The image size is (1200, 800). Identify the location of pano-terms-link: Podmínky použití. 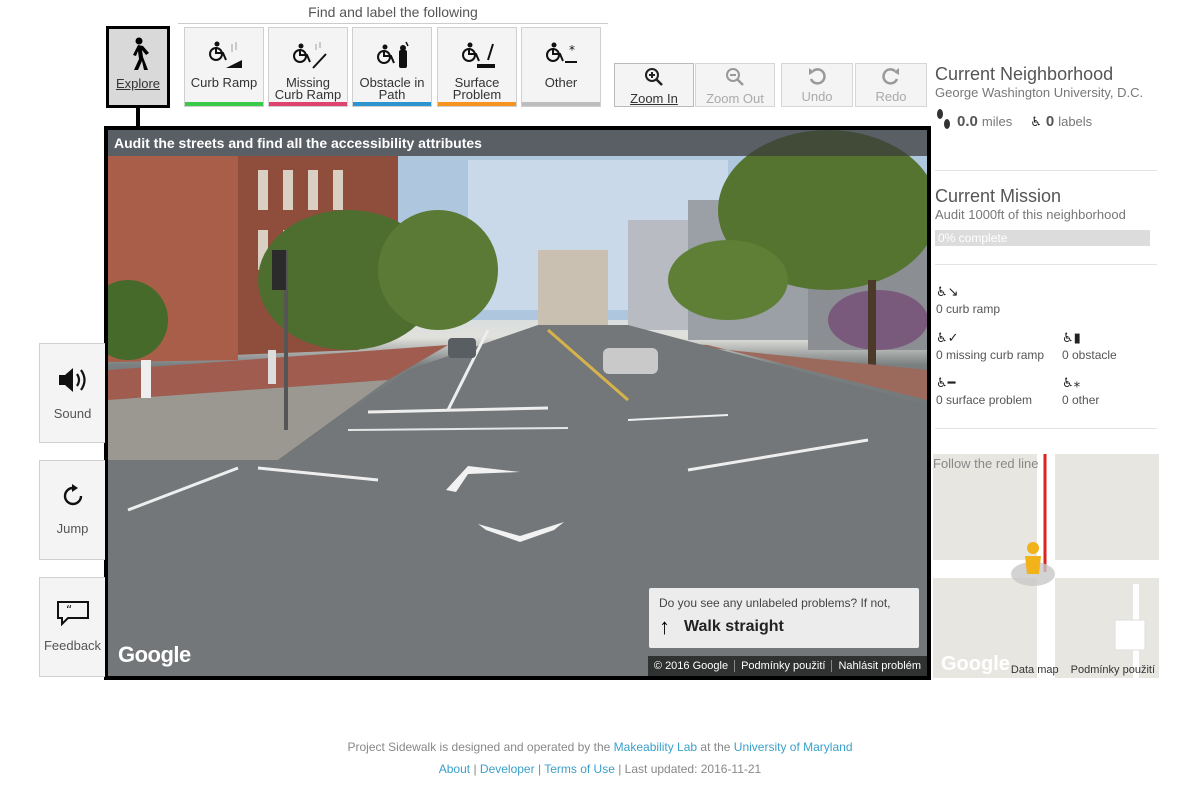
(782, 666).